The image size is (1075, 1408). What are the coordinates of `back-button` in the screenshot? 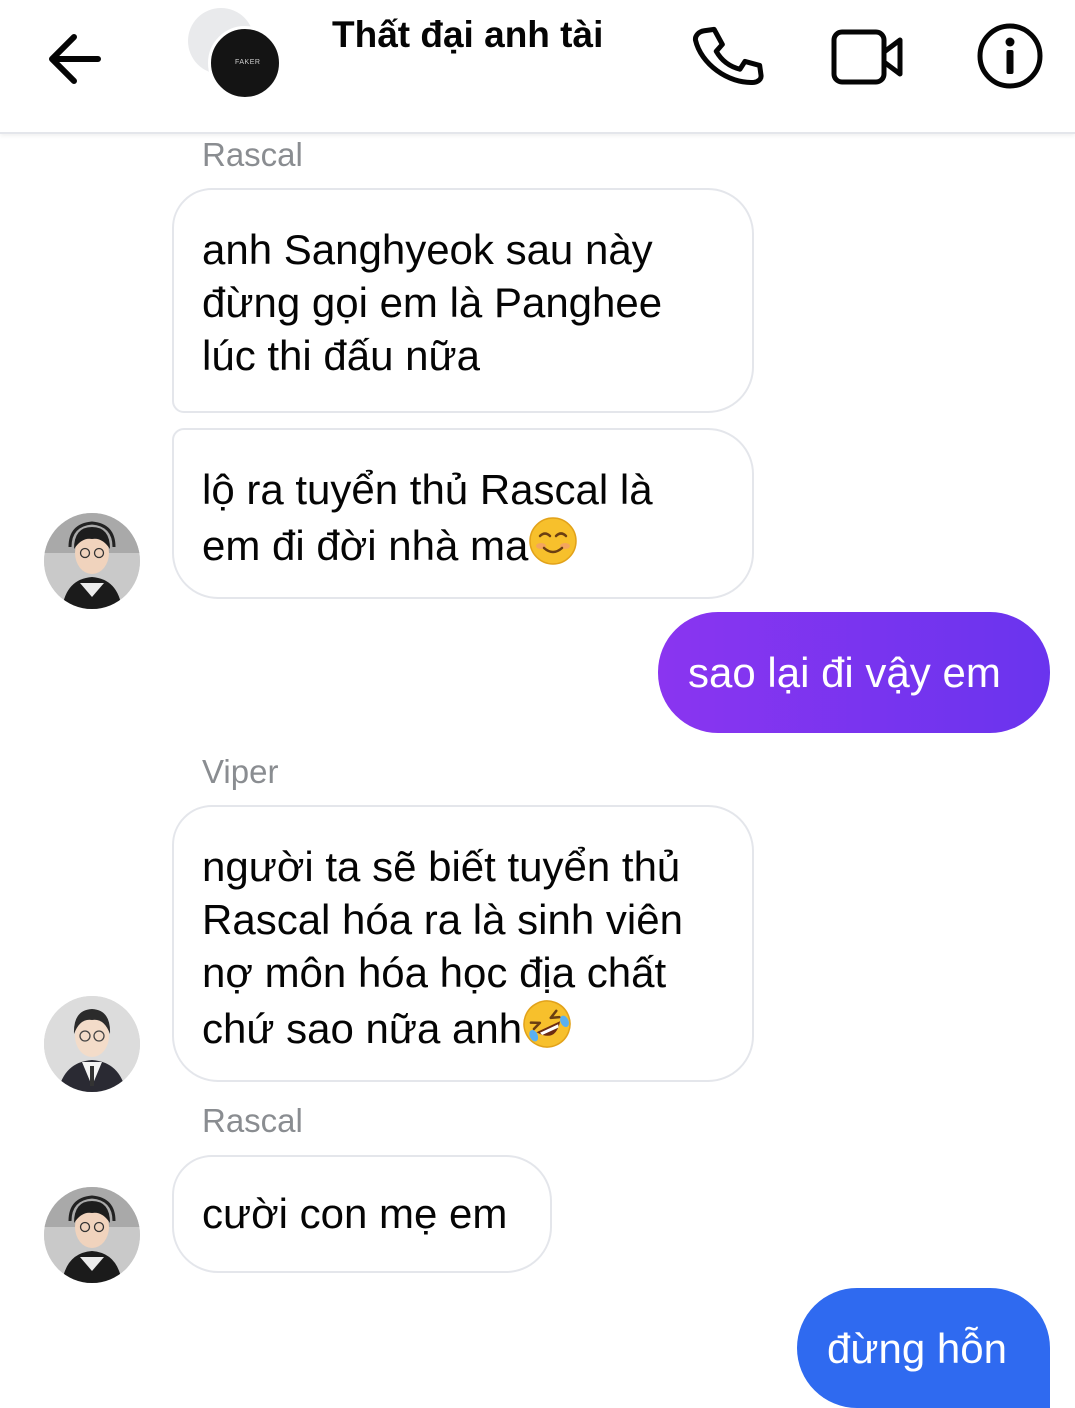 It's located at (75, 59).